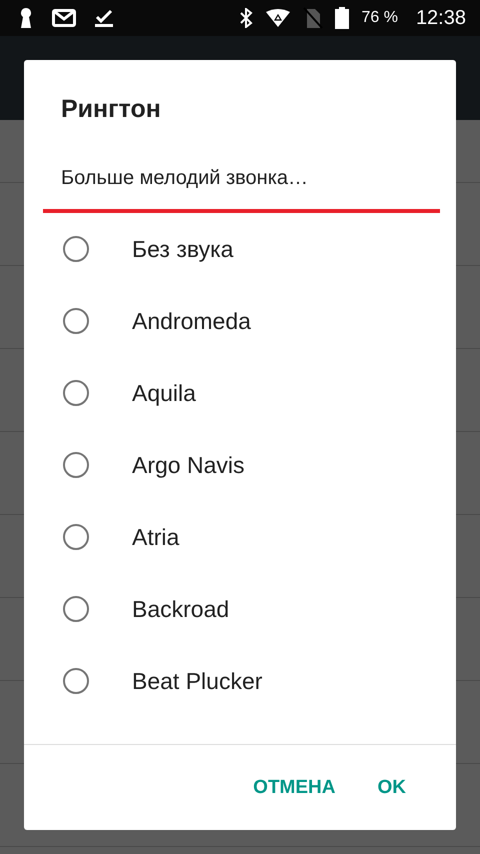 The width and height of the screenshot is (480, 854). What do you see at coordinates (246, 18) in the screenshot?
I see `bluetooth-icon` at bounding box center [246, 18].